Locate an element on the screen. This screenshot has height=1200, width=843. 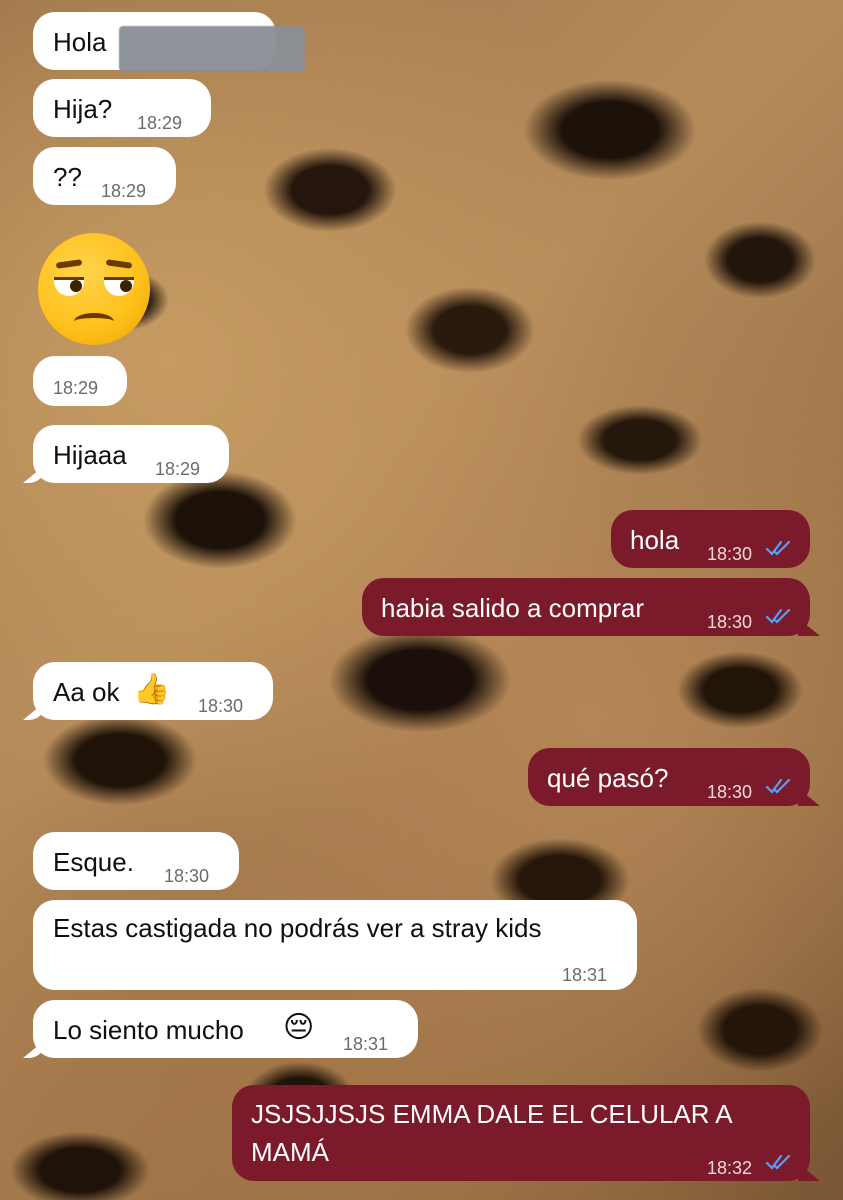
message-bubble-incoming: Hija? 18:29 is located at coordinates (122, 108).